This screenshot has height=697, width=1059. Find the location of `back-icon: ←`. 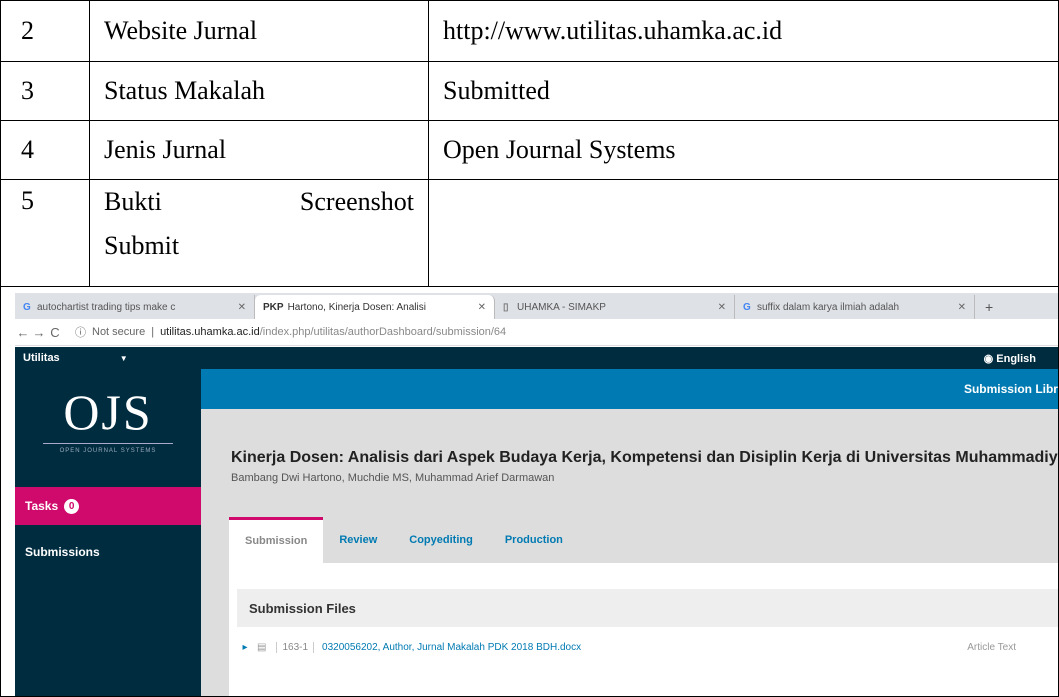

back-icon: ← is located at coordinates (23, 332).